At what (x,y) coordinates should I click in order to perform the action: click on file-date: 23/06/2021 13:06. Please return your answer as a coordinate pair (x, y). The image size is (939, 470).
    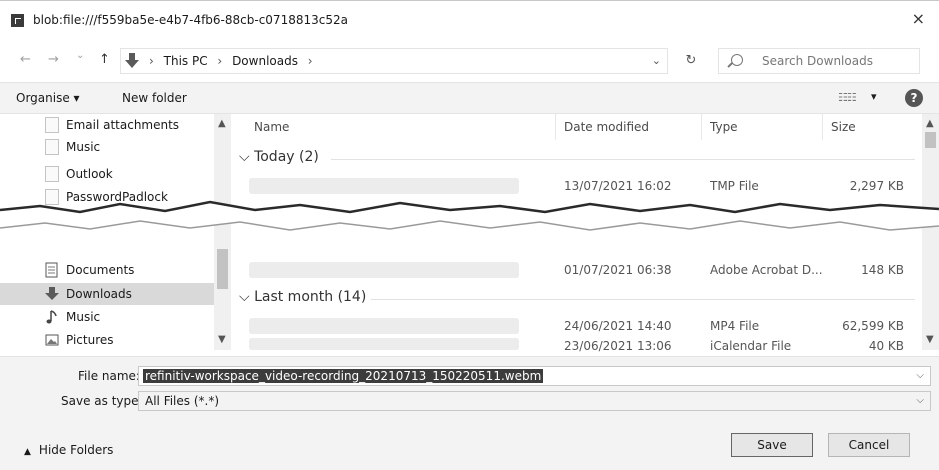
    Looking at the image, I should click on (618, 346).